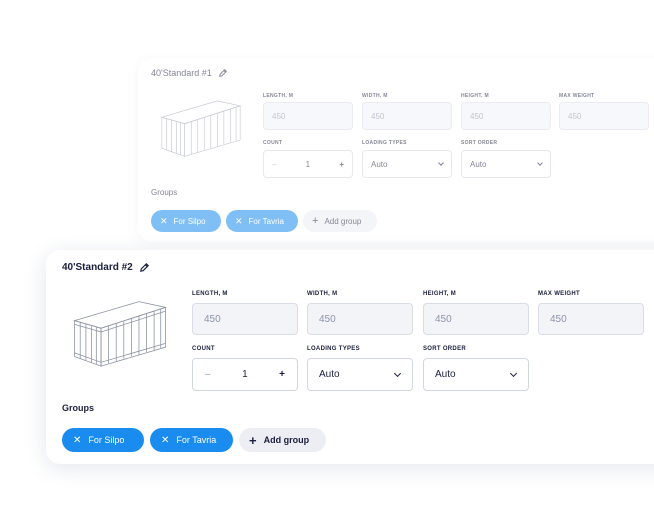 This screenshot has width=654, height=520. I want to click on card-title-row: 40'Standard #2, so click(106, 267).